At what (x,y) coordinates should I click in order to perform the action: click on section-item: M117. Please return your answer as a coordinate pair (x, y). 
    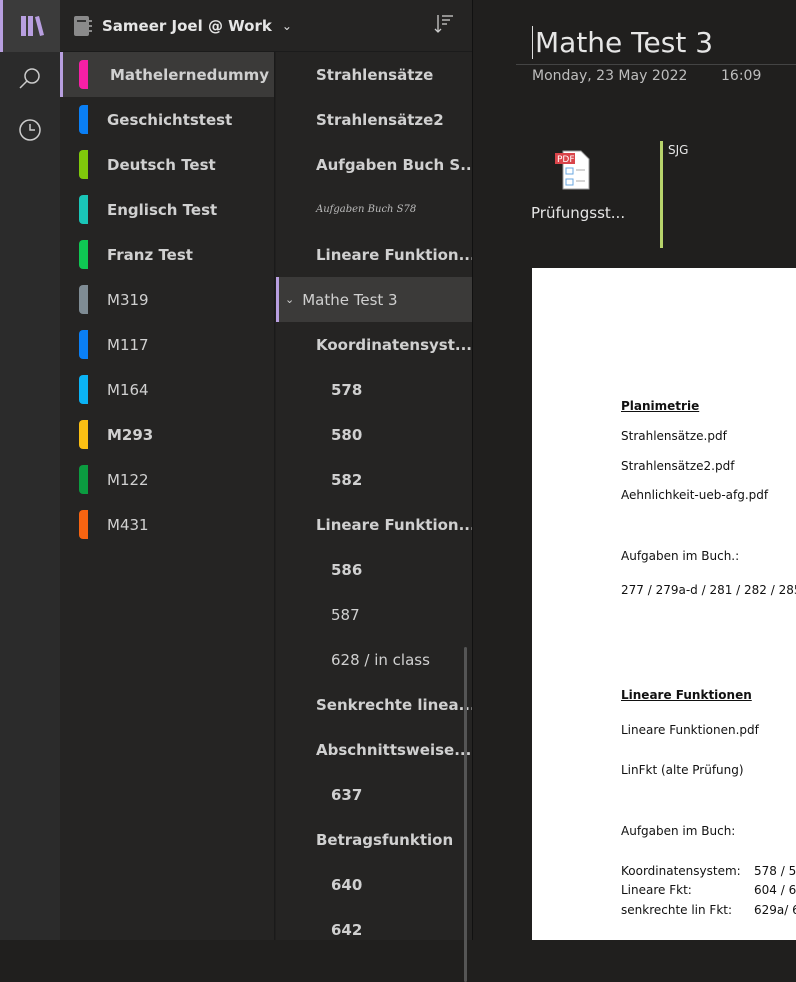
    Looking at the image, I should click on (167, 344).